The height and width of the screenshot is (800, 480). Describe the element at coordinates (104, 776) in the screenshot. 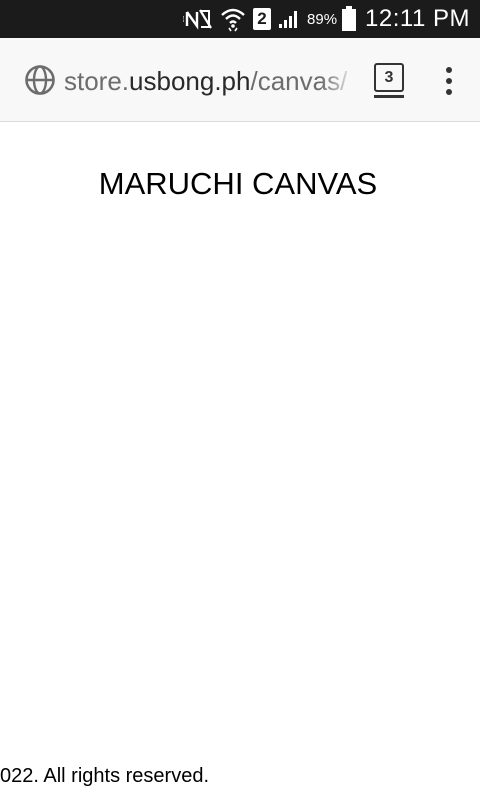

I see `footer-copyright: 022. All rights reserved.` at that location.